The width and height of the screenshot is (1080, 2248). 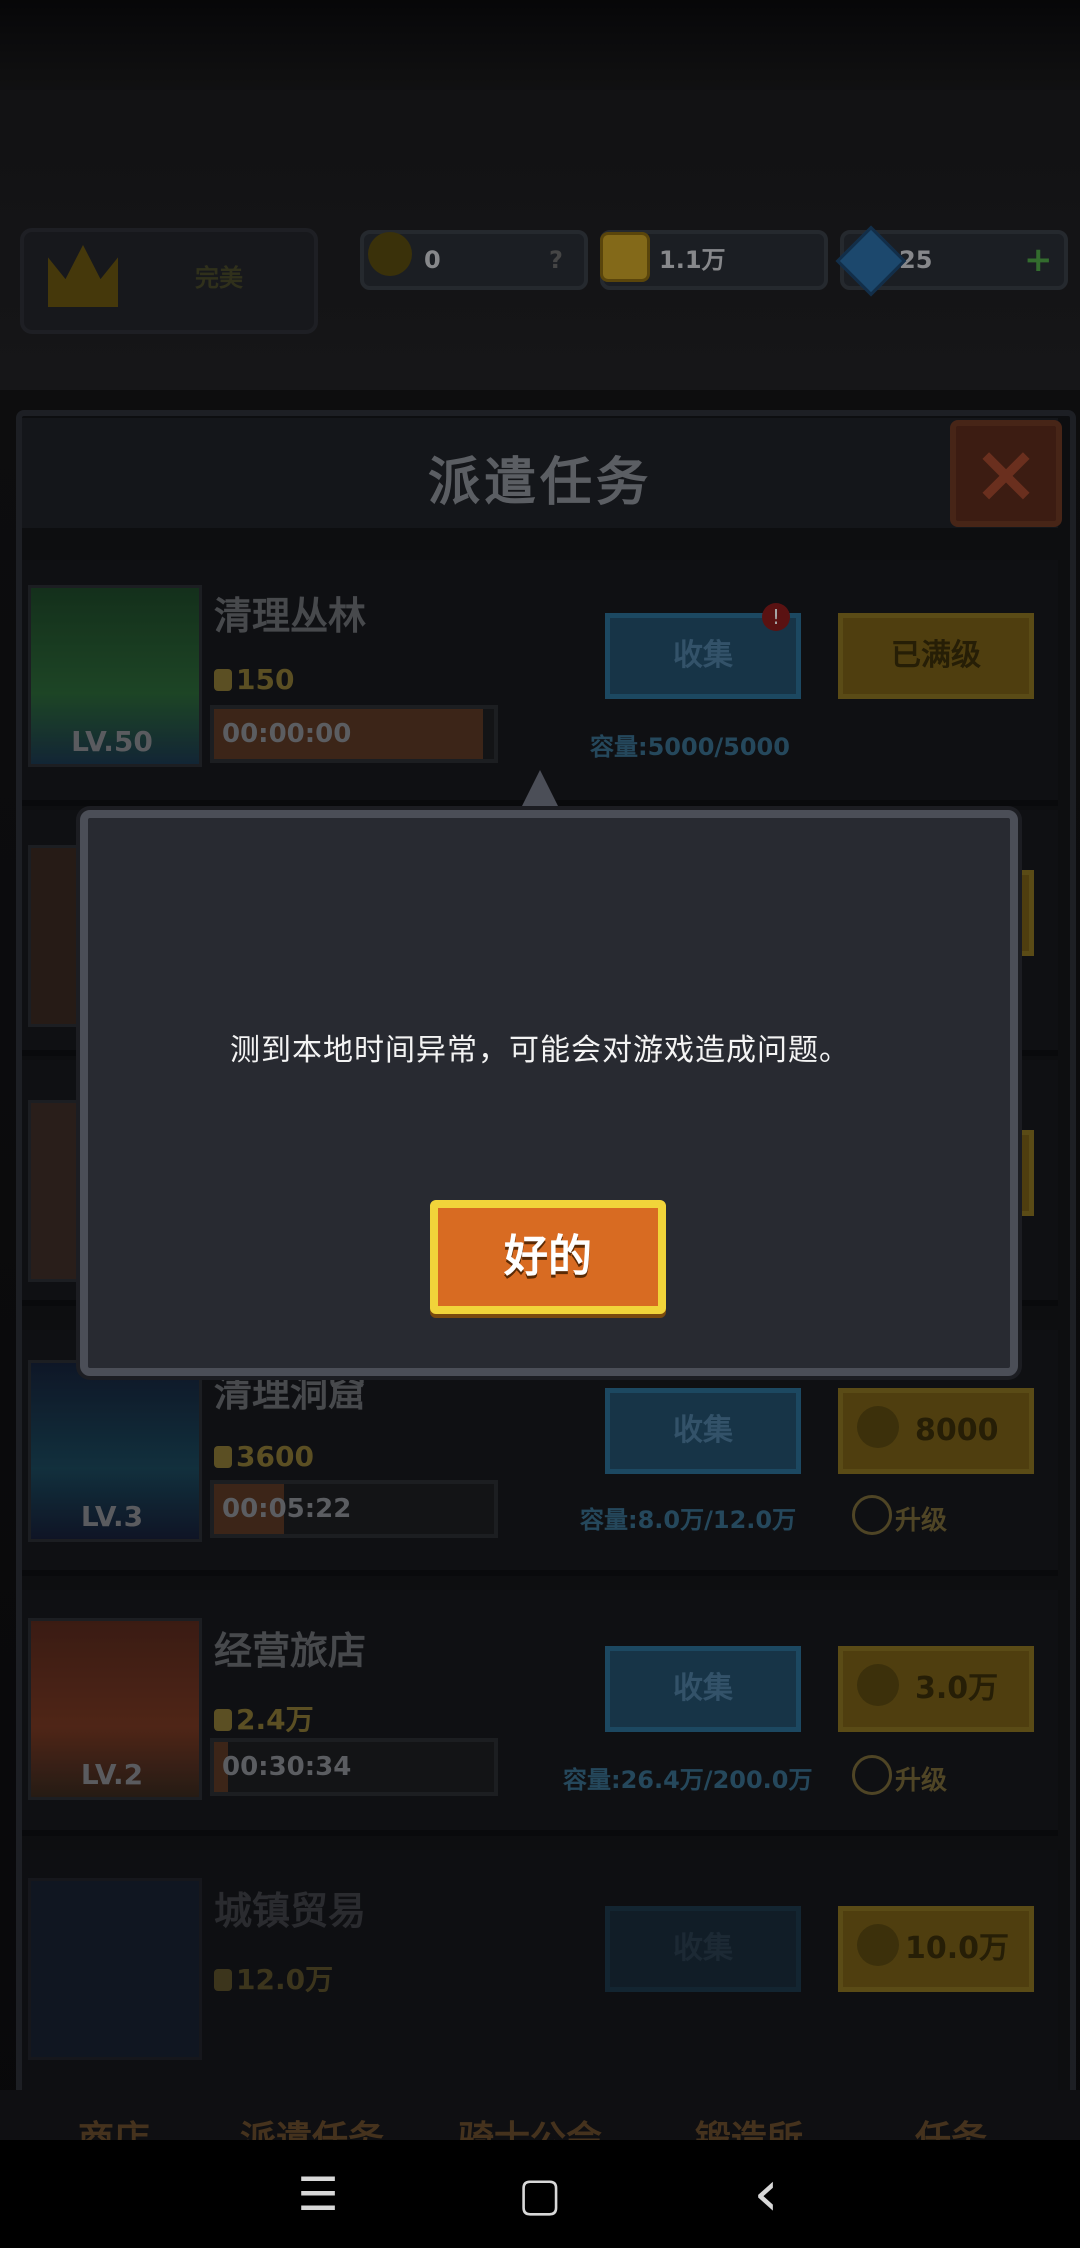 What do you see at coordinates (318, 2194) in the screenshot?
I see `menu-icon: ☰` at bounding box center [318, 2194].